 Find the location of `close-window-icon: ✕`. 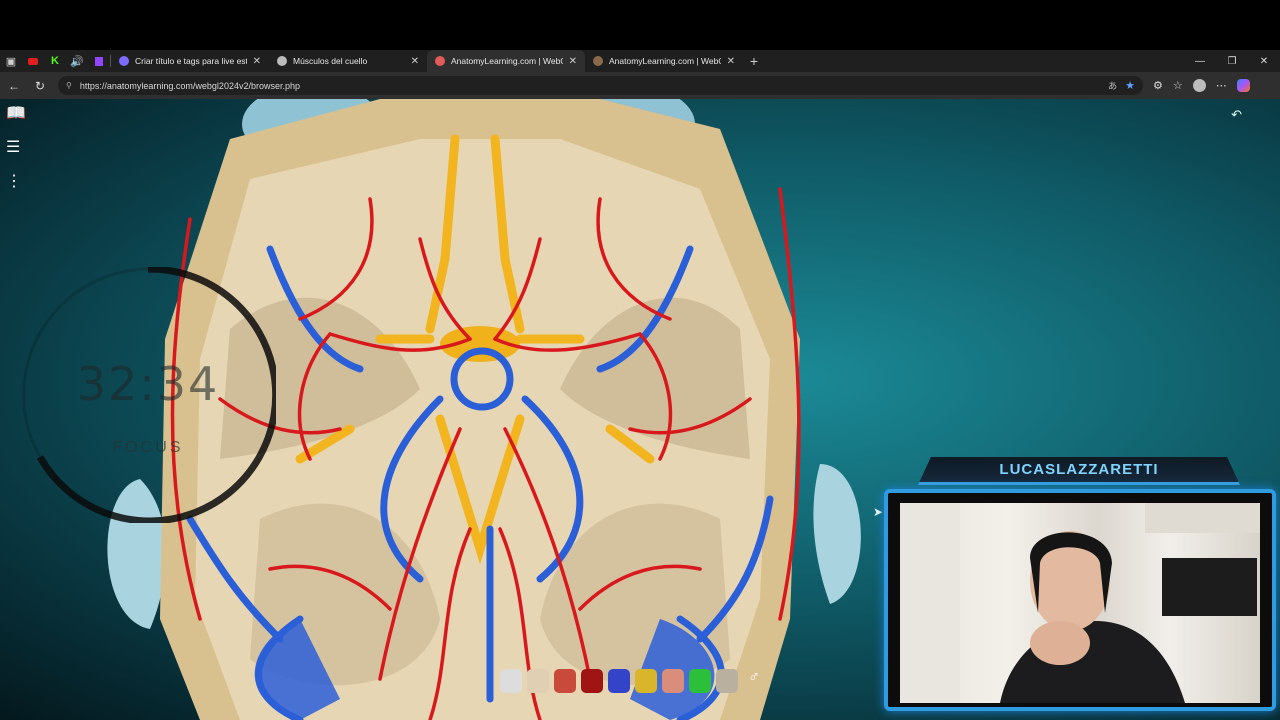

close-window-icon: ✕ is located at coordinates (1264, 61).